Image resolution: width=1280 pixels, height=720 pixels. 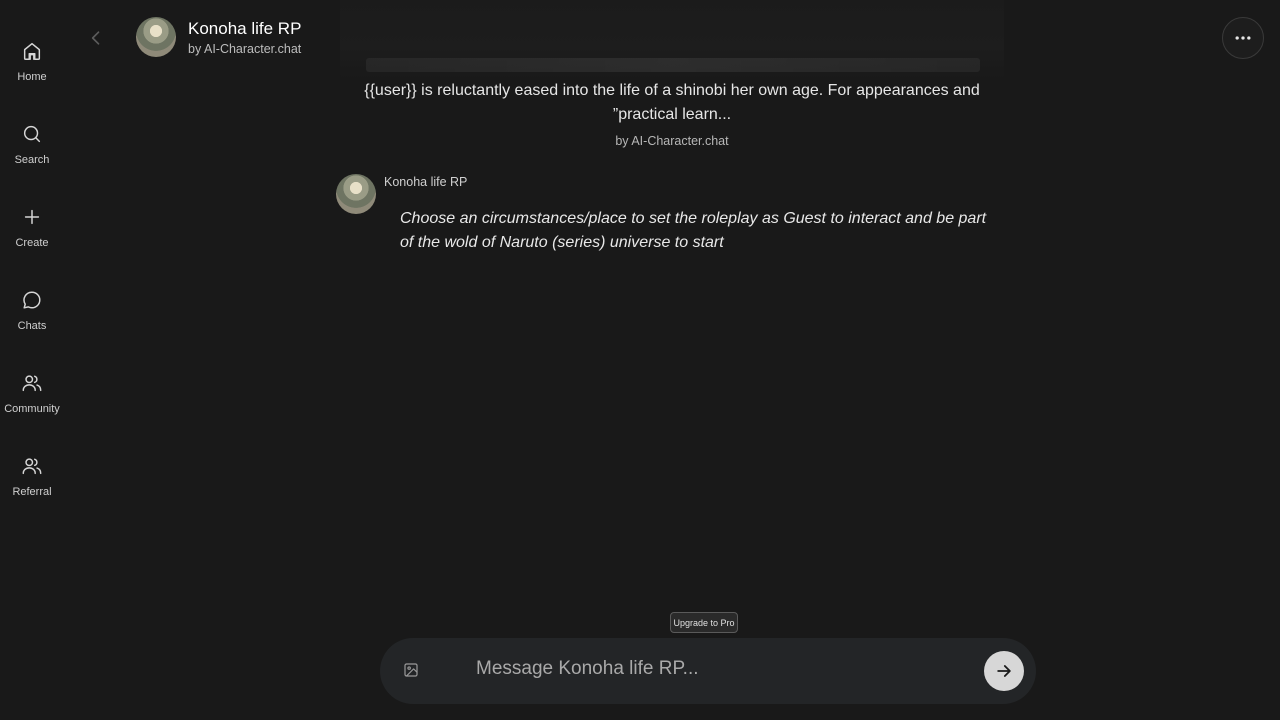 I want to click on sidebar-item-label: Home, so click(x=32, y=77).